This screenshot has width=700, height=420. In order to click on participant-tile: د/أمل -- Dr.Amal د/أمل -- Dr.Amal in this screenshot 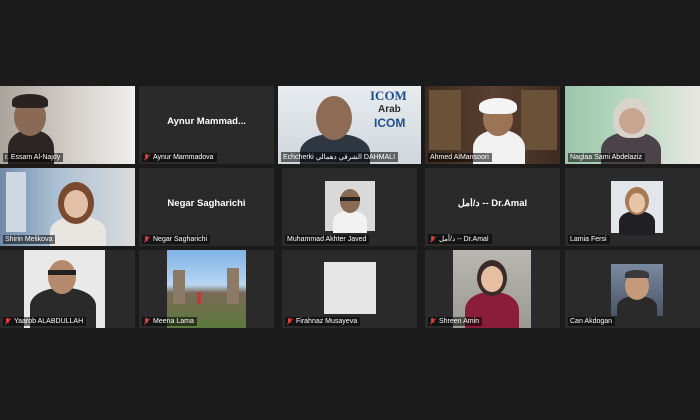, I will do `click(492, 207)`.